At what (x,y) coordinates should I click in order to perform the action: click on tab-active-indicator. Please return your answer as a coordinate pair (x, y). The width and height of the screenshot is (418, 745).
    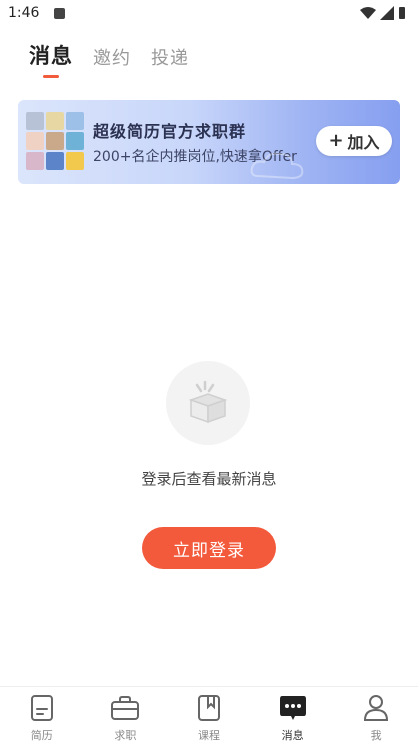
    Looking at the image, I should click on (51, 76).